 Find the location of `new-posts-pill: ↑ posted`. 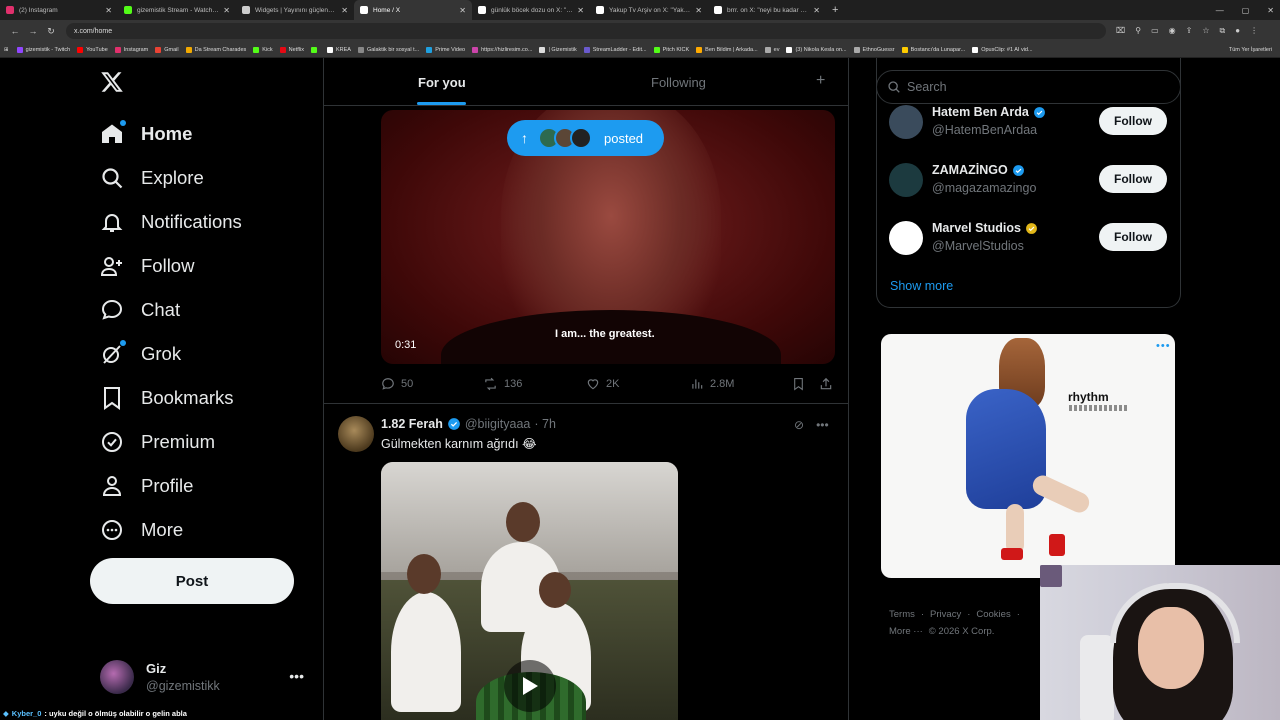

new-posts-pill: ↑ posted is located at coordinates (585, 138).